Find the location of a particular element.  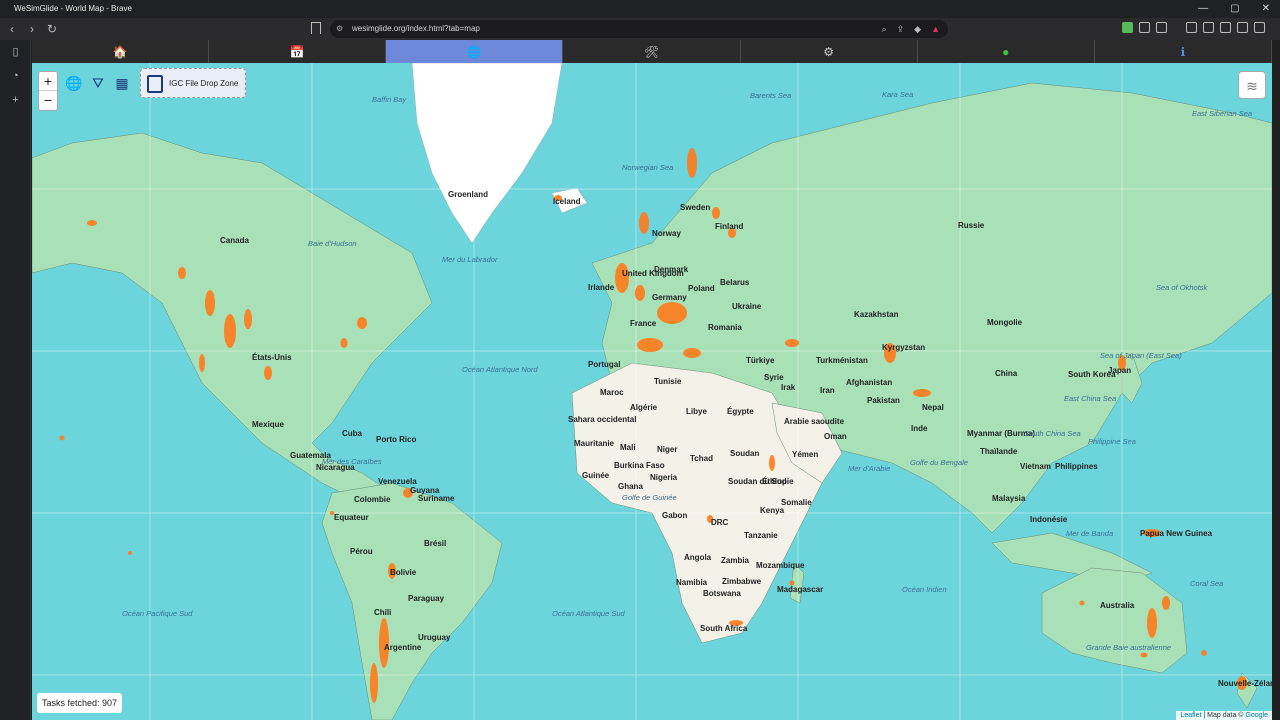

vpn-icon is located at coordinates (1242, 27).